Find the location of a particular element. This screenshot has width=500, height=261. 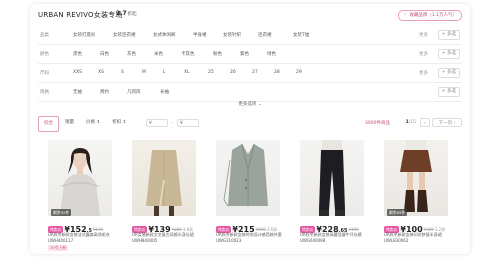

price-line: 特卖价 ¥139¥2894.8折 is located at coordinates (168, 226).